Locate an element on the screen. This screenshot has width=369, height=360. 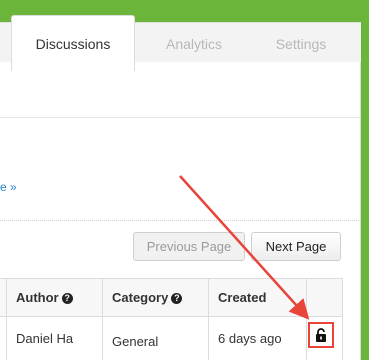
header-actions is located at coordinates (325, 297).